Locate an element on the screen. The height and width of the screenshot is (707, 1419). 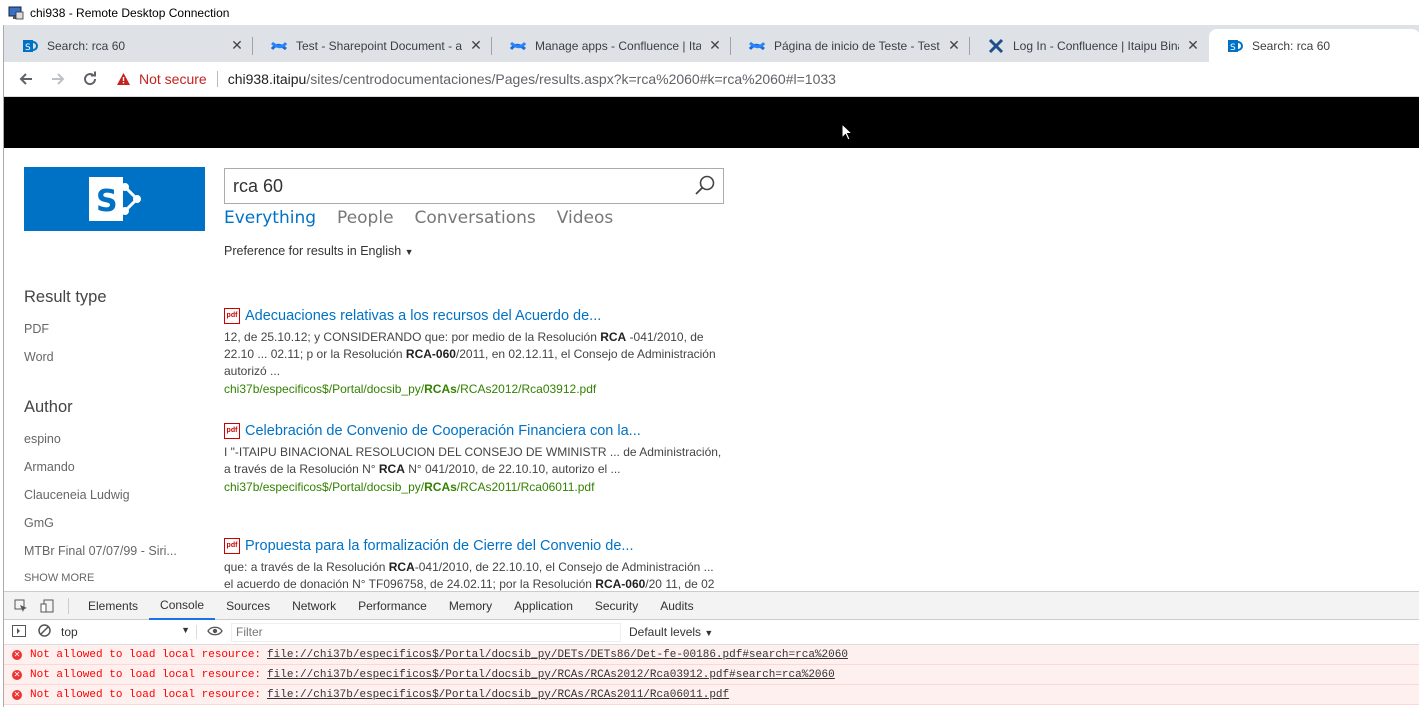
context-value: top is located at coordinates (69, 632).